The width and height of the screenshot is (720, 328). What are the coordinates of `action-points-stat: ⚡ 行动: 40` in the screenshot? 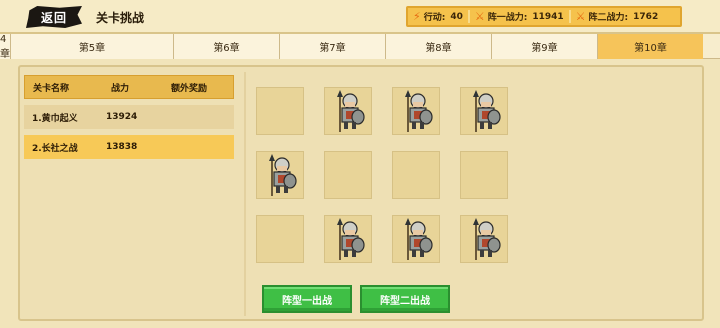 It's located at (438, 16).